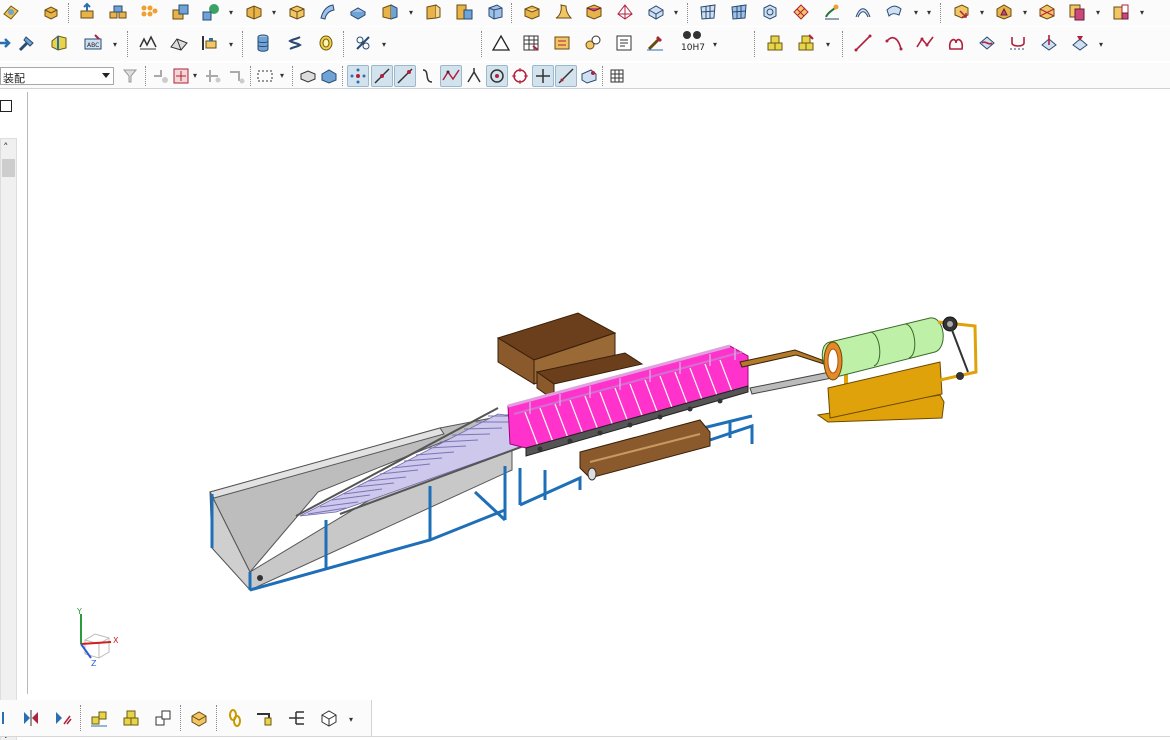 This screenshot has width=1170, height=740. What do you see at coordinates (806, 43) in the screenshot?
I see `stack2-icon` at bounding box center [806, 43].